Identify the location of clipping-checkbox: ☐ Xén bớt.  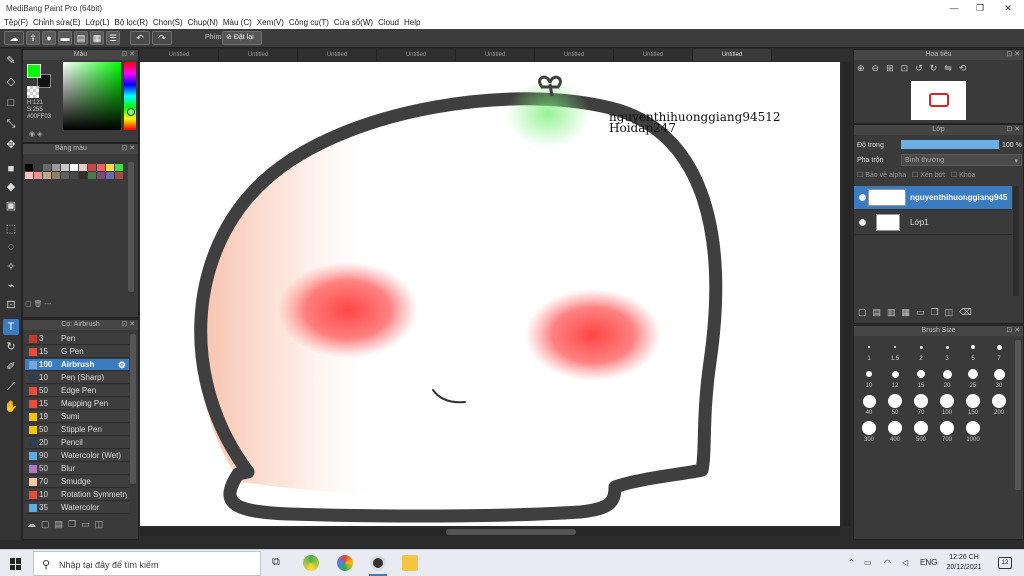
(928, 175).